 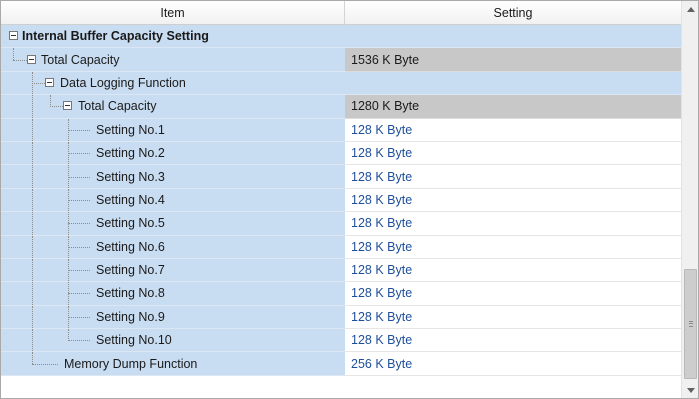 What do you see at coordinates (130, 316) in the screenshot?
I see `row-label: Setting No.9` at bounding box center [130, 316].